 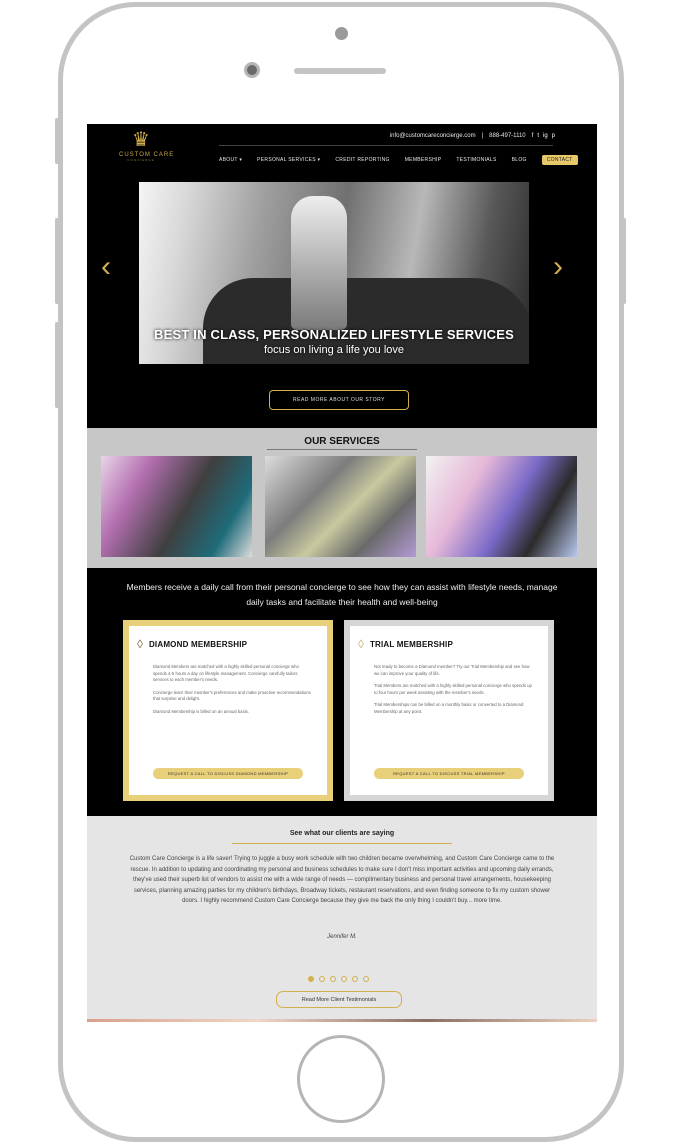 I want to click on earpiece-speaker, so click(x=340, y=71).